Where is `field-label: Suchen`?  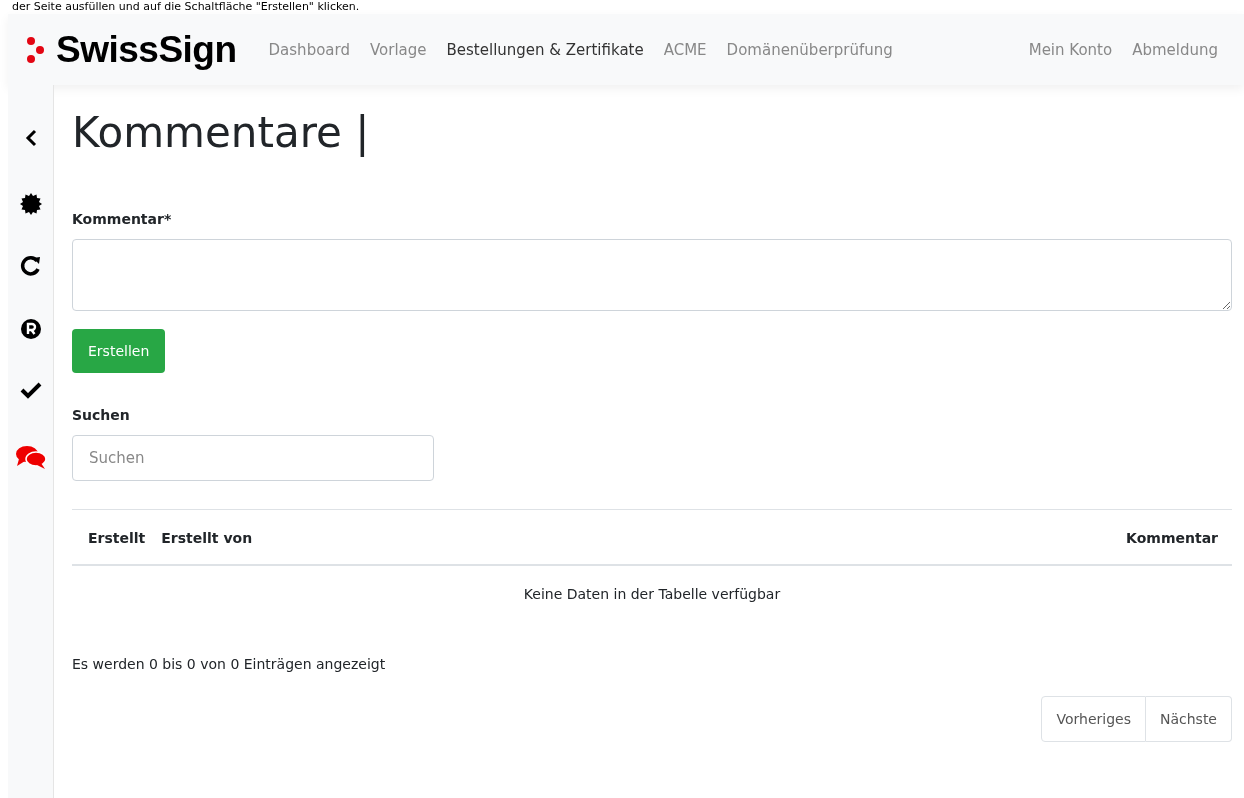
field-label: Suchen is located at coordinates (101, 415).